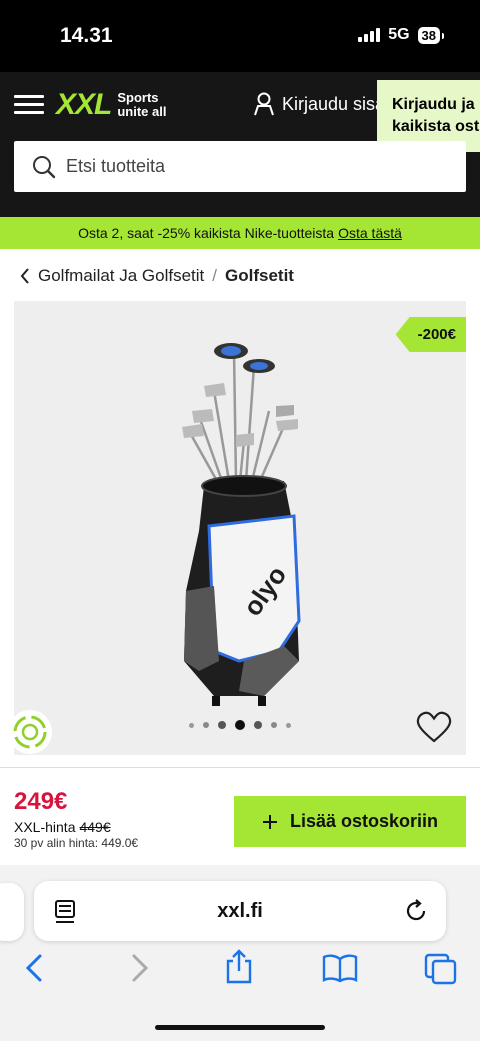  What do you see at coordinates (240, 36) in the screenshot?
I see `status-bar: 14.31 5G 38` at bounding box center [240, 36].